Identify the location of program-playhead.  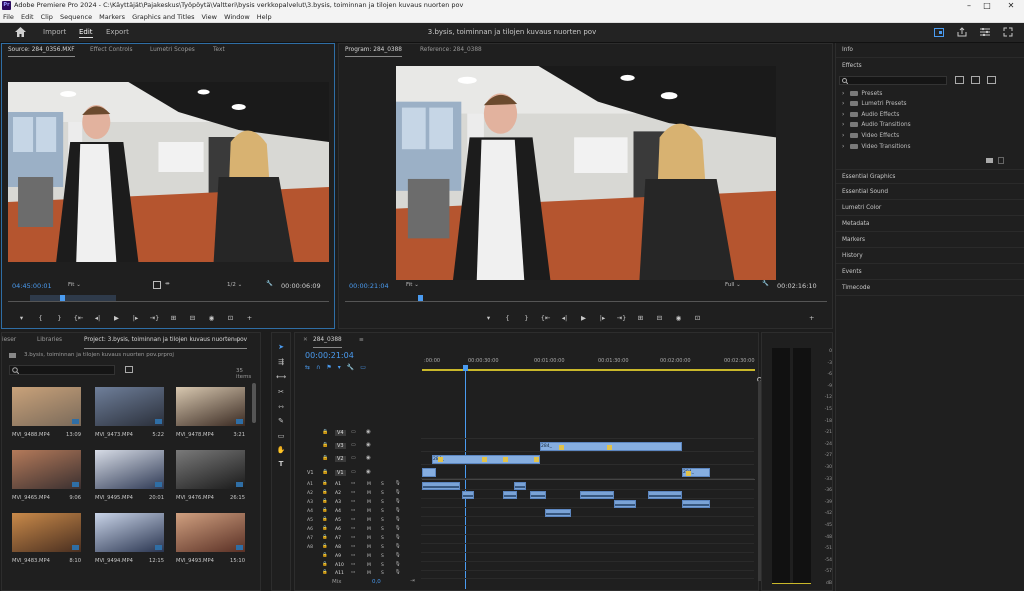
(420, 298).